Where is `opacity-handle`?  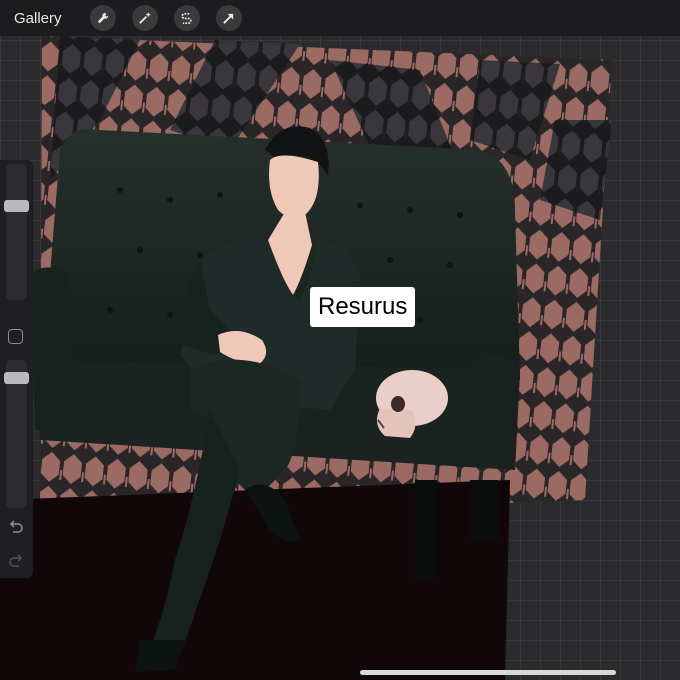
opacity-handle is located at coordinates (16, 378).